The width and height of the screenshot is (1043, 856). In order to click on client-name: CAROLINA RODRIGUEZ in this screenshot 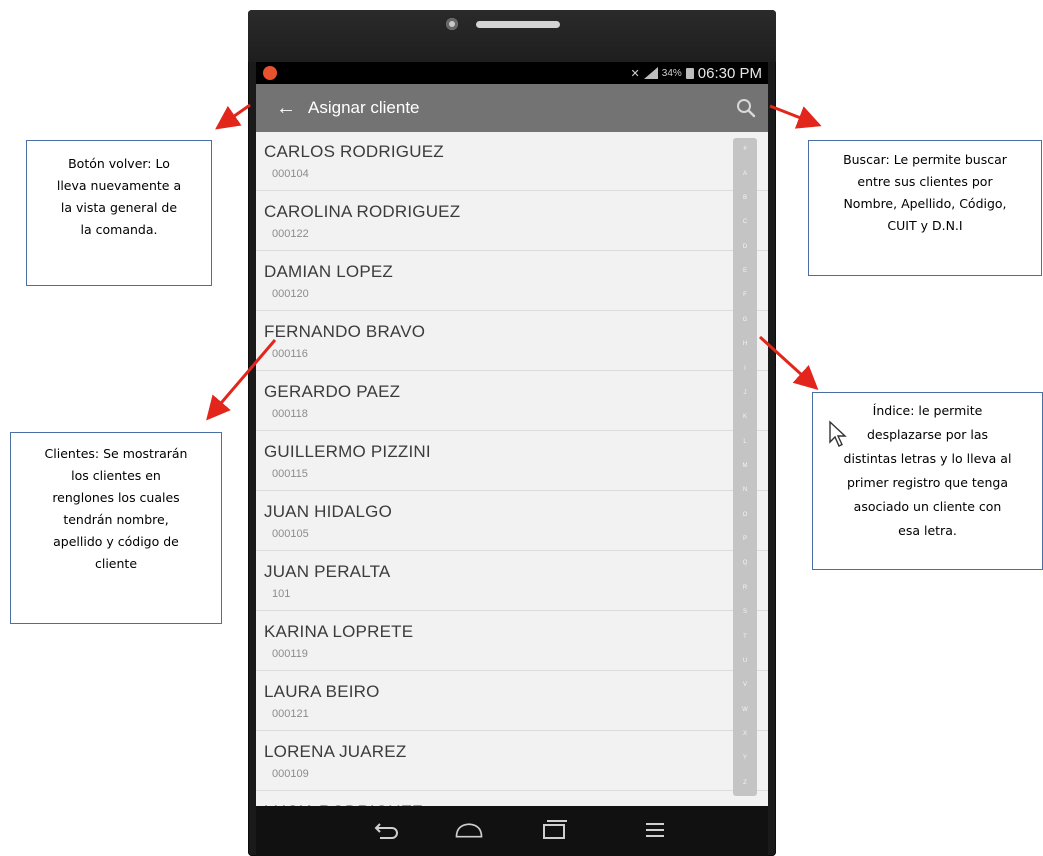, I will do `click(362, 211)`.